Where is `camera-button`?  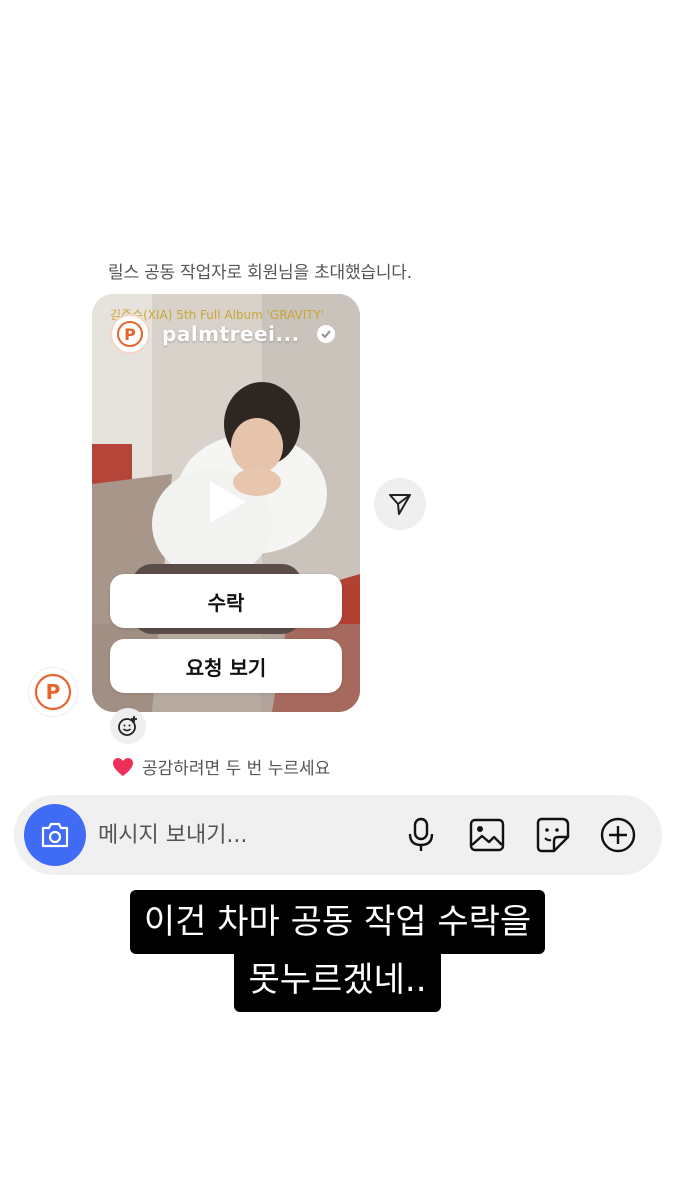 camera-button is located at coordinates (55, 835).